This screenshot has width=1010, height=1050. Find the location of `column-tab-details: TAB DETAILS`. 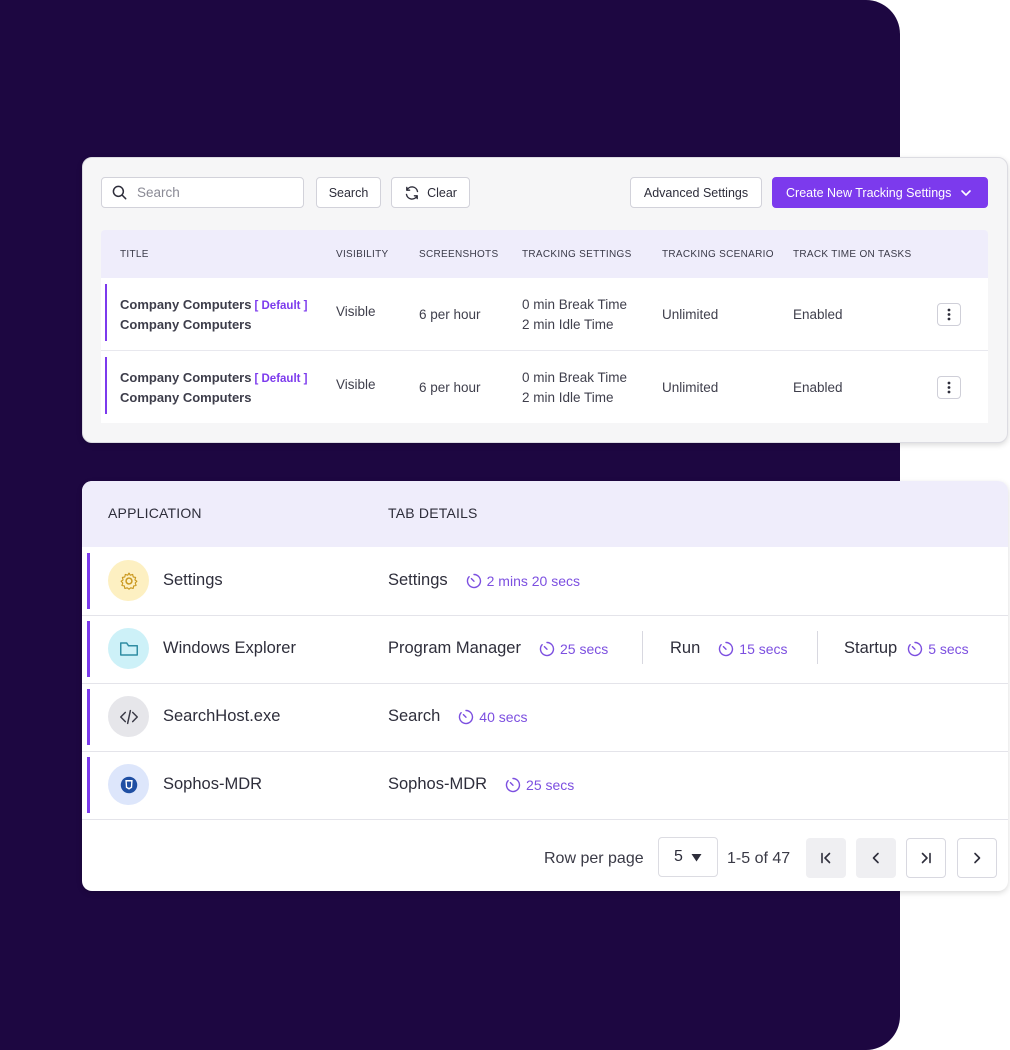

column-tab-details: TAB DETAILS is located at coordinates (433, 513).